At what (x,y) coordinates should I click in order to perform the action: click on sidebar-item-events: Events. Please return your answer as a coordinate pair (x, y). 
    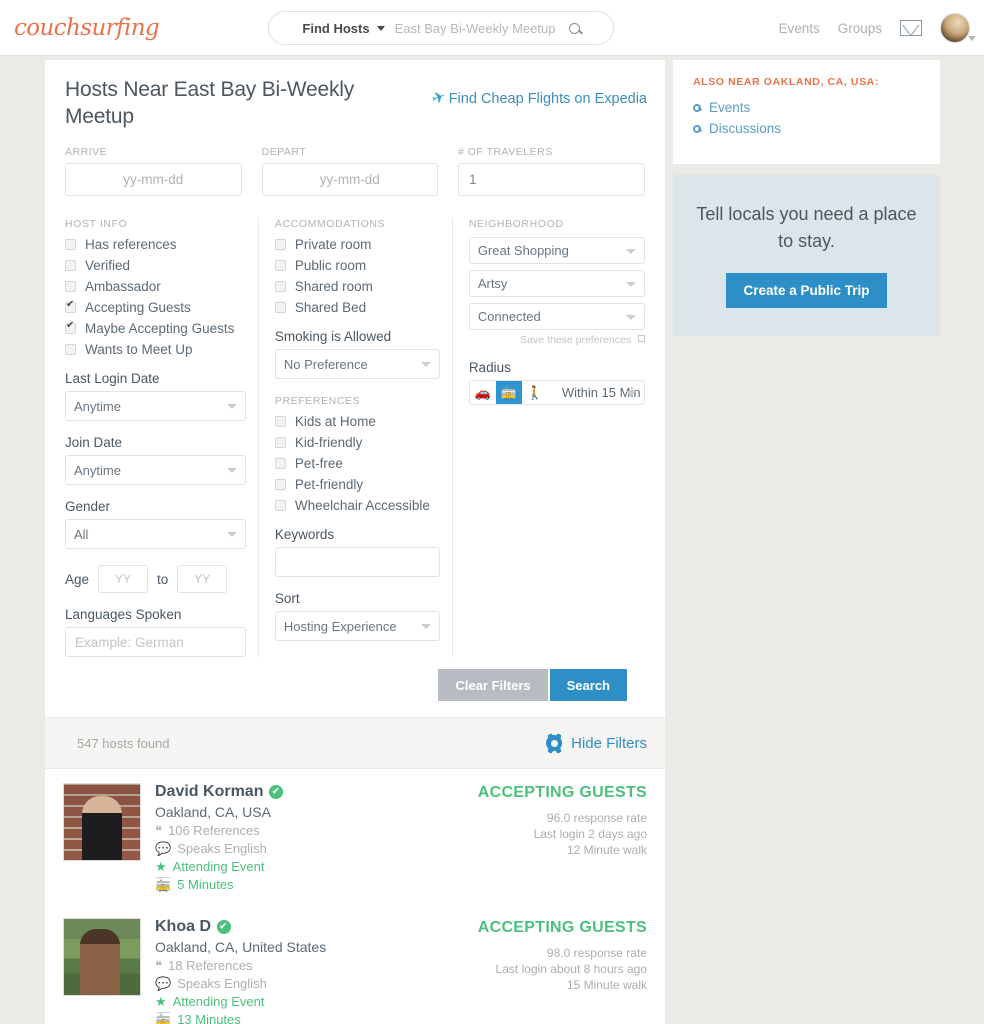
    Looking at the image, I should click on (806, 107).